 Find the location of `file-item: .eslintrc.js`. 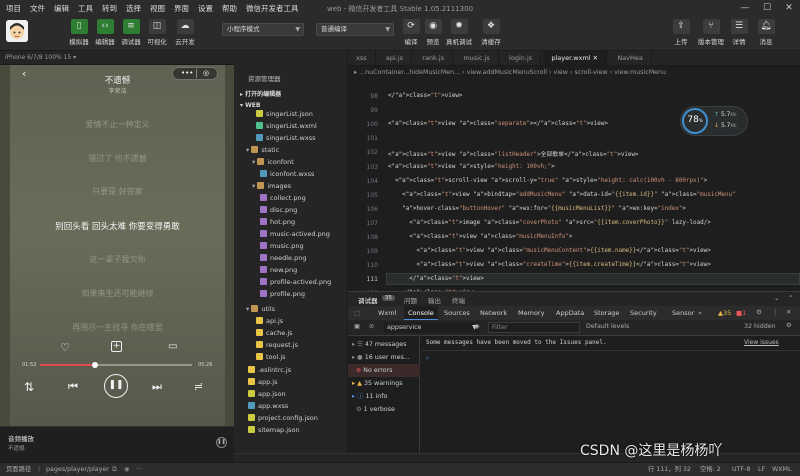

file-item: .eslintrc.js is located at coordinates (291, 370).